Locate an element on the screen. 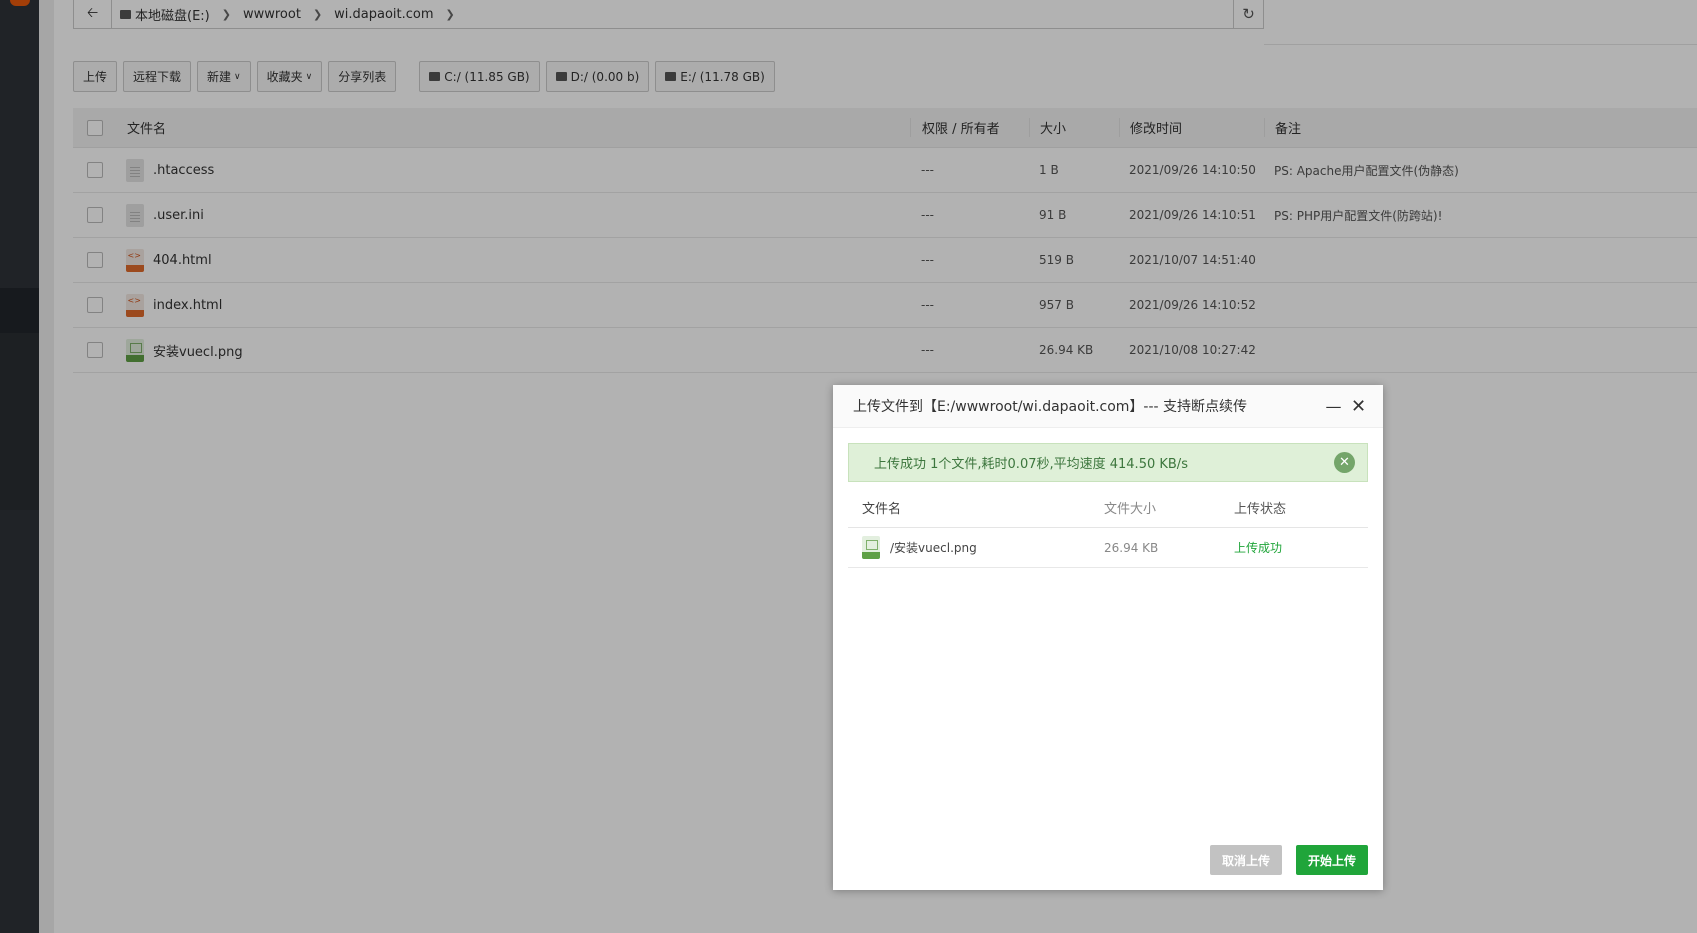  upload-table: 文件名 文件大小 上传状态 /安装vuecl.png 26.94 KB 上传成功 is located at coordinates (1108, 528).